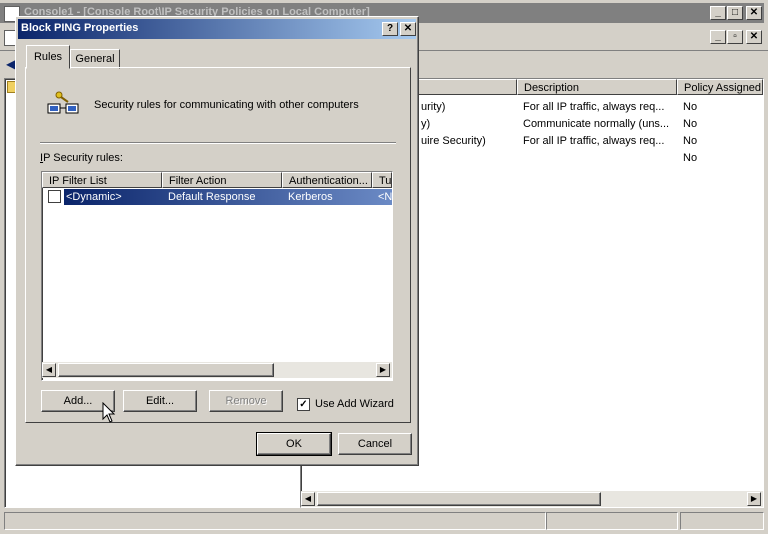  I want to click on minimize-icon: _, so click(718, 13).